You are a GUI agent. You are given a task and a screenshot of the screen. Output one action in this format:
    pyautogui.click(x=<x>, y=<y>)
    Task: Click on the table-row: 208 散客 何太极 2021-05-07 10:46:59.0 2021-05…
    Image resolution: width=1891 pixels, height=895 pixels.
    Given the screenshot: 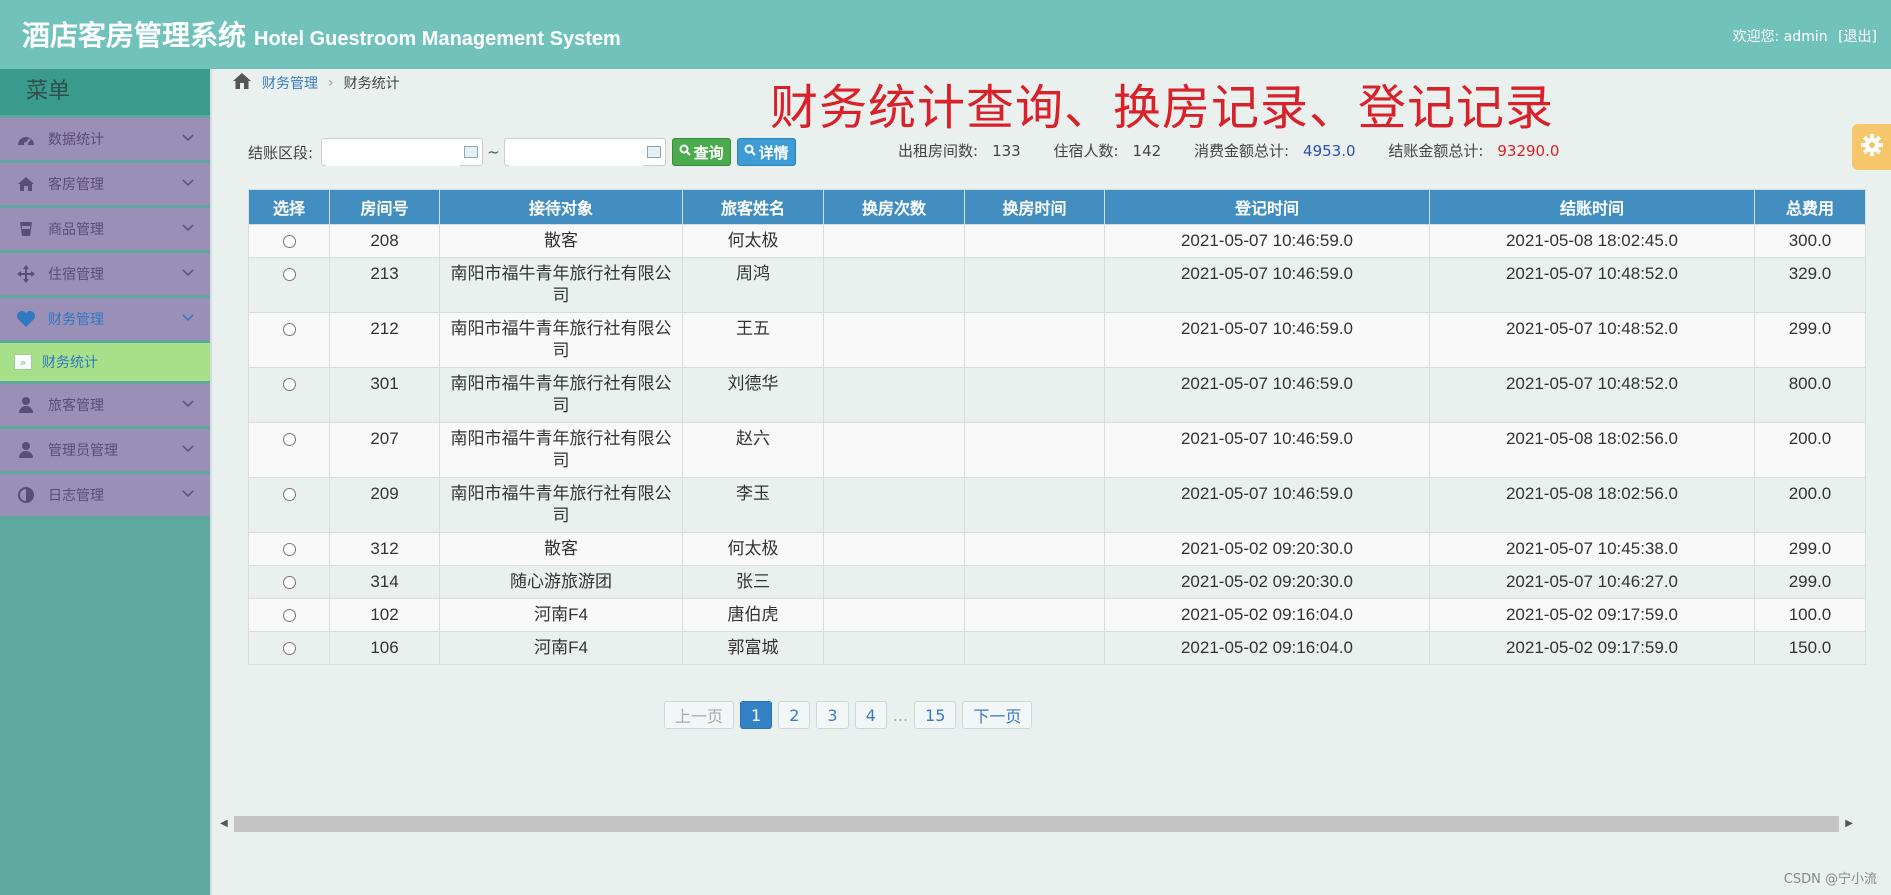 What is the action you would take?
    pyautogui.click(x=1057, y=241)
    